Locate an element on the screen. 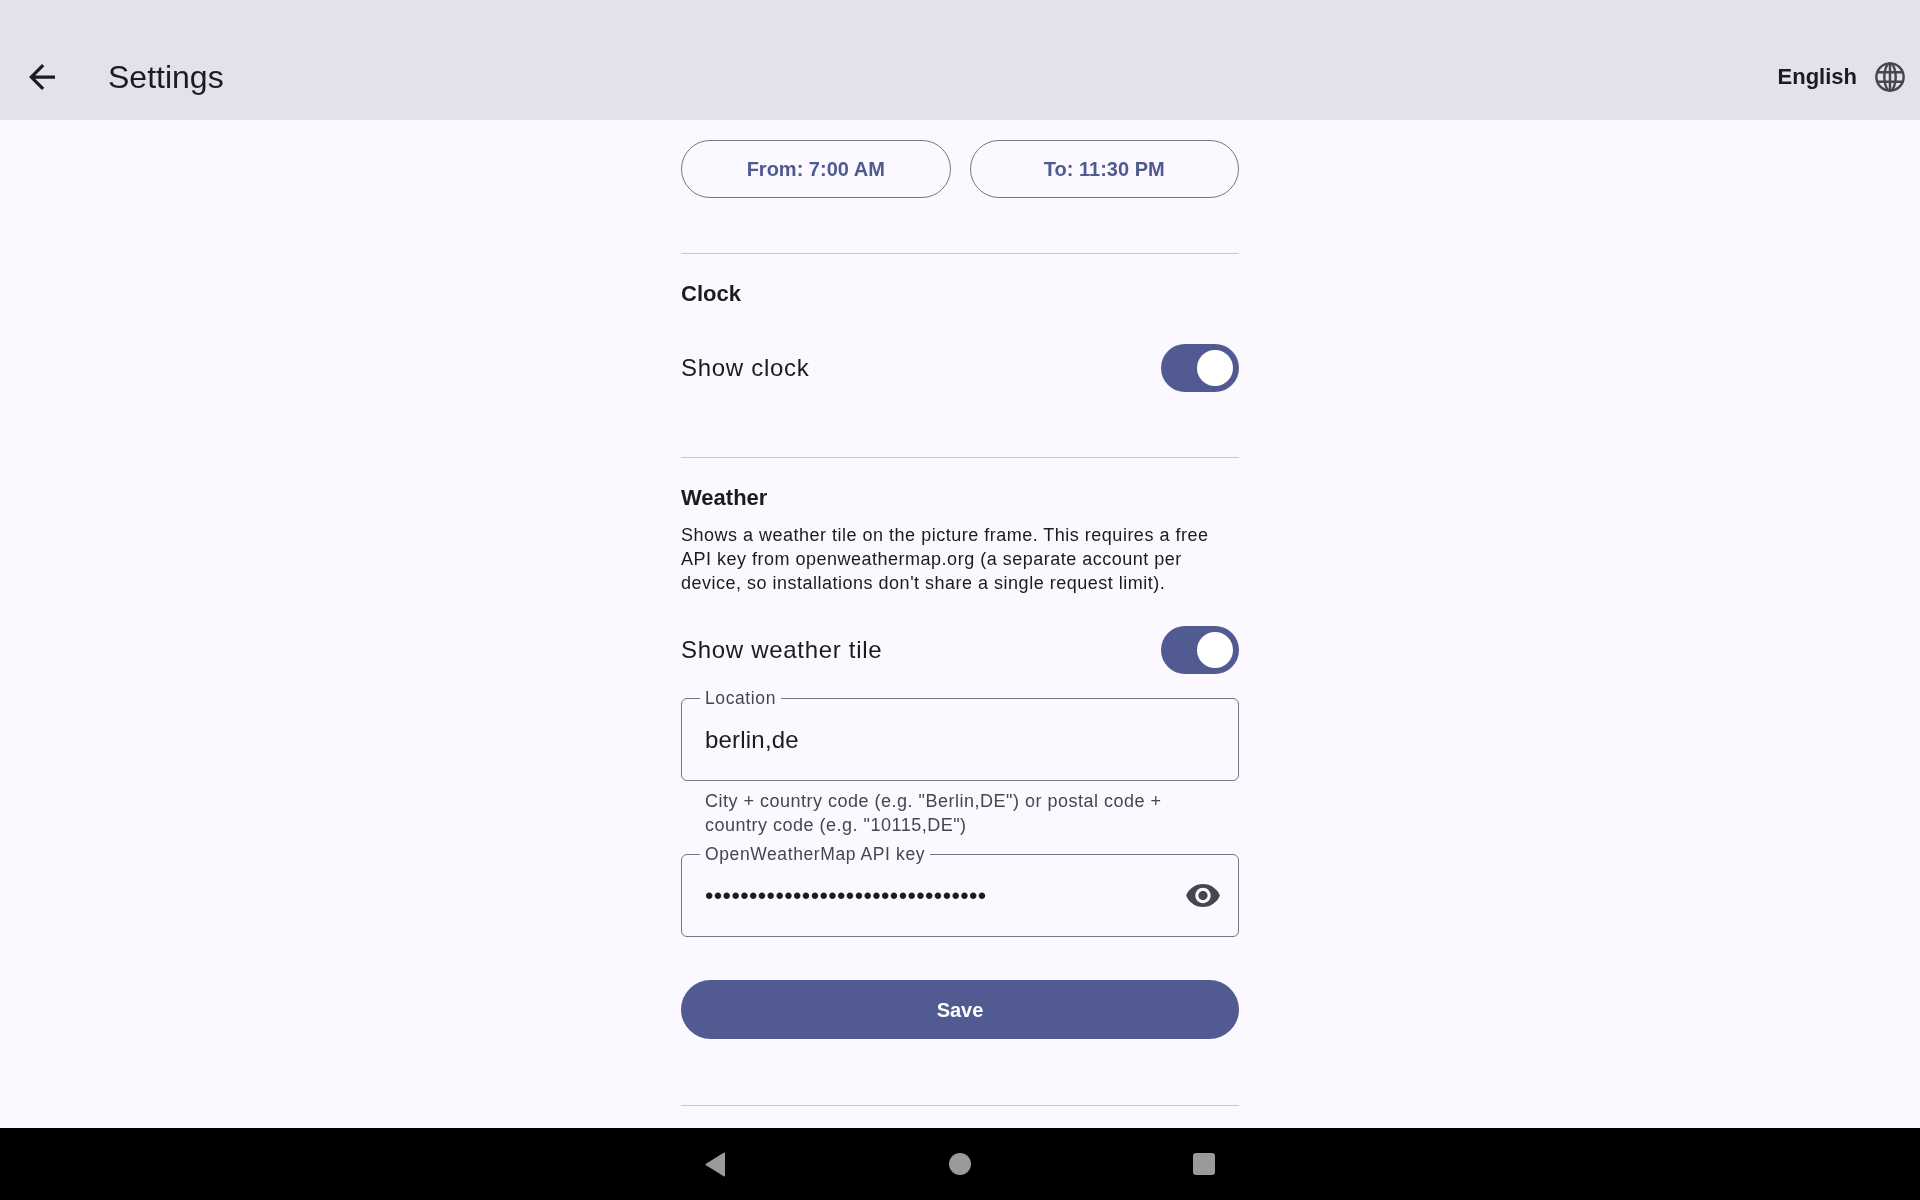 This screenshot has height=1200, width=1920. nav-back-icon is located at coordinates (716, 1164).